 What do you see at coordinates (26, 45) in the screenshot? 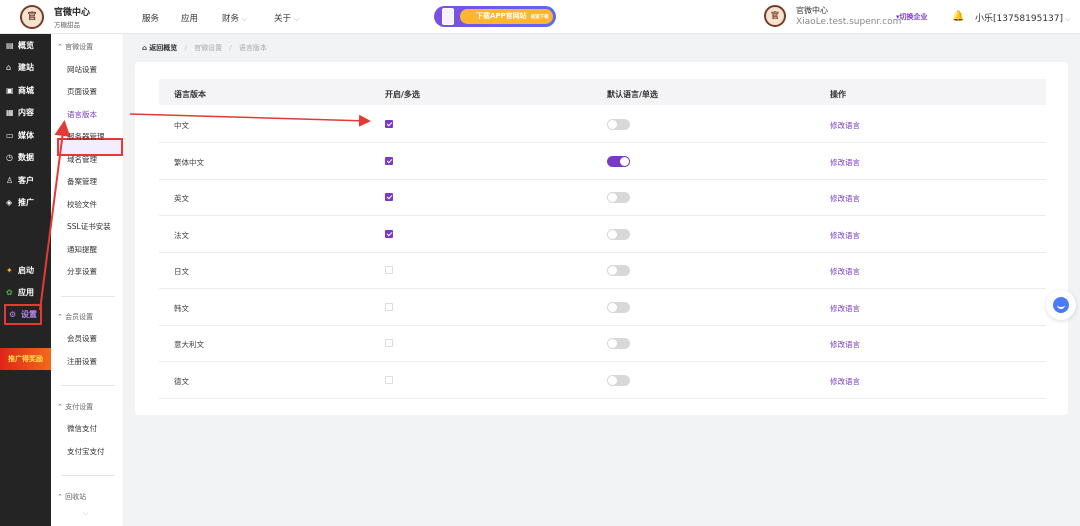
I see `sidebar-item-label: 概览` at bounding box center [26, 45].